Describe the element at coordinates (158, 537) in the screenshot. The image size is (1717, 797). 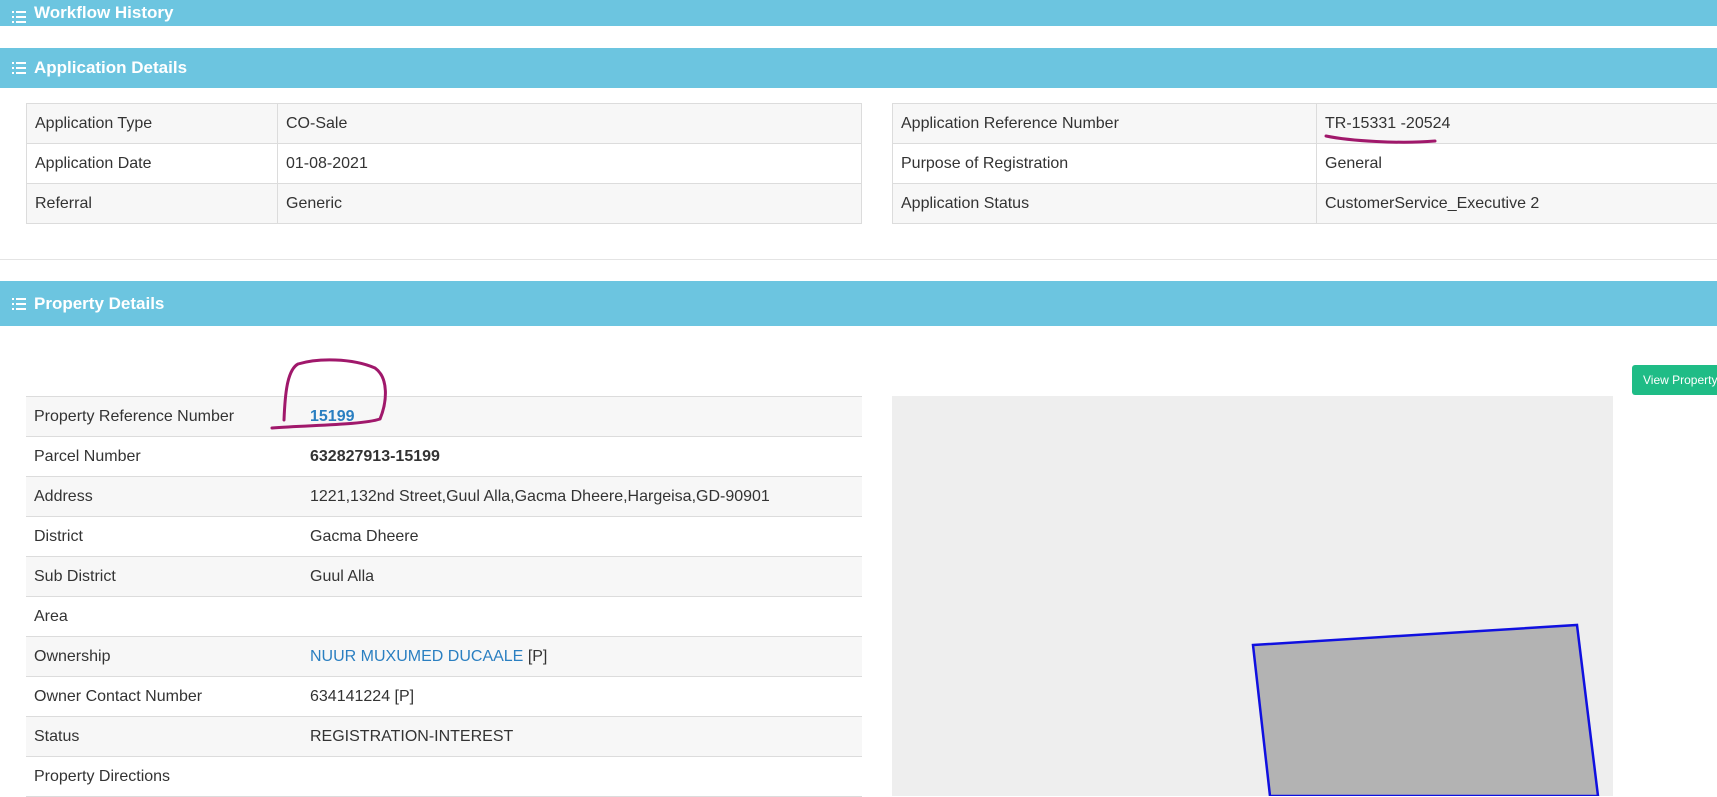
I see `field-label: District` at that location.